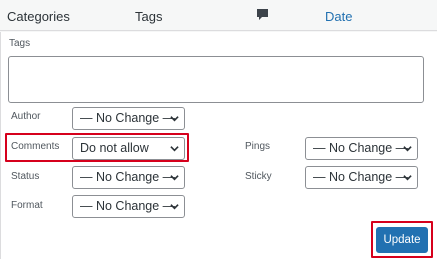 This screenshot has width=437, height=259. Describe the element at coordinates (114, 148) in the screenshot. I see `comments-select-value: Do not allow` at that location.